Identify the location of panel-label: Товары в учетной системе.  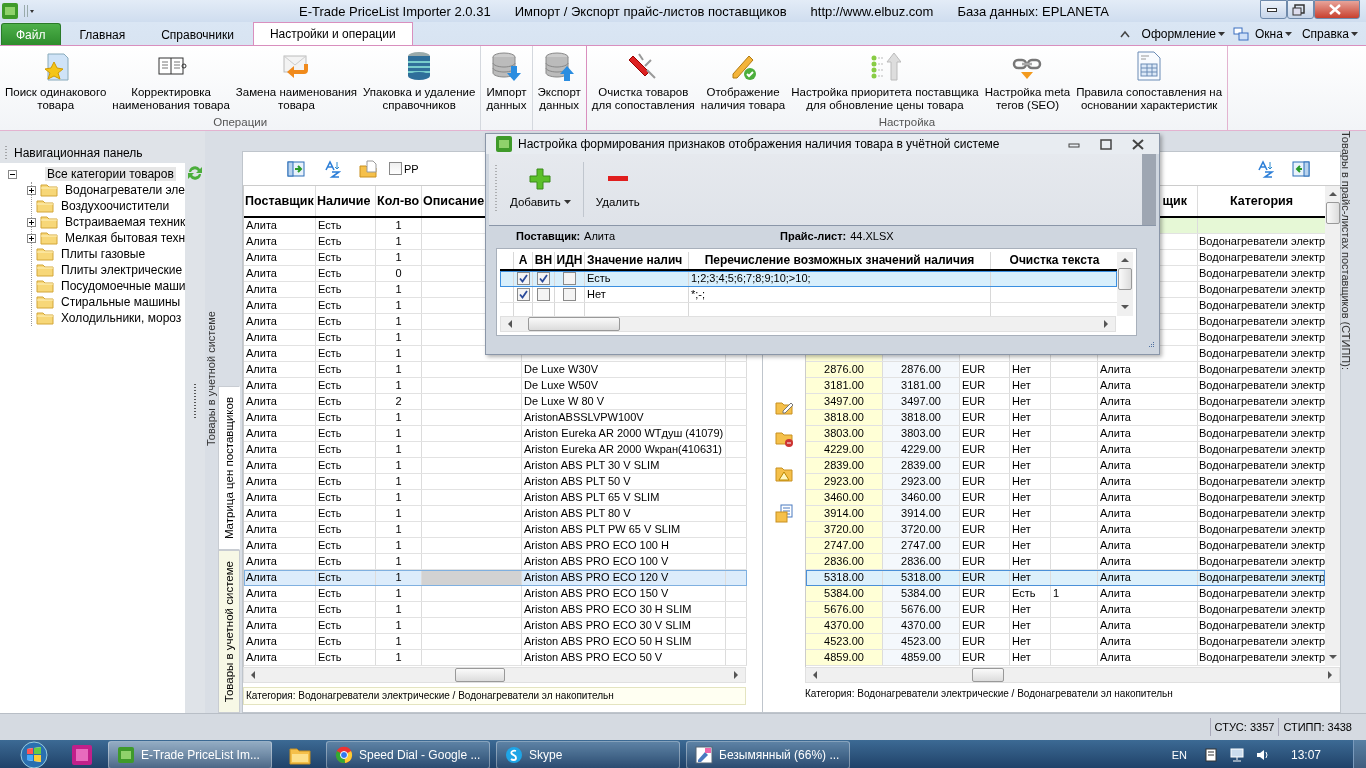
(211, 379).